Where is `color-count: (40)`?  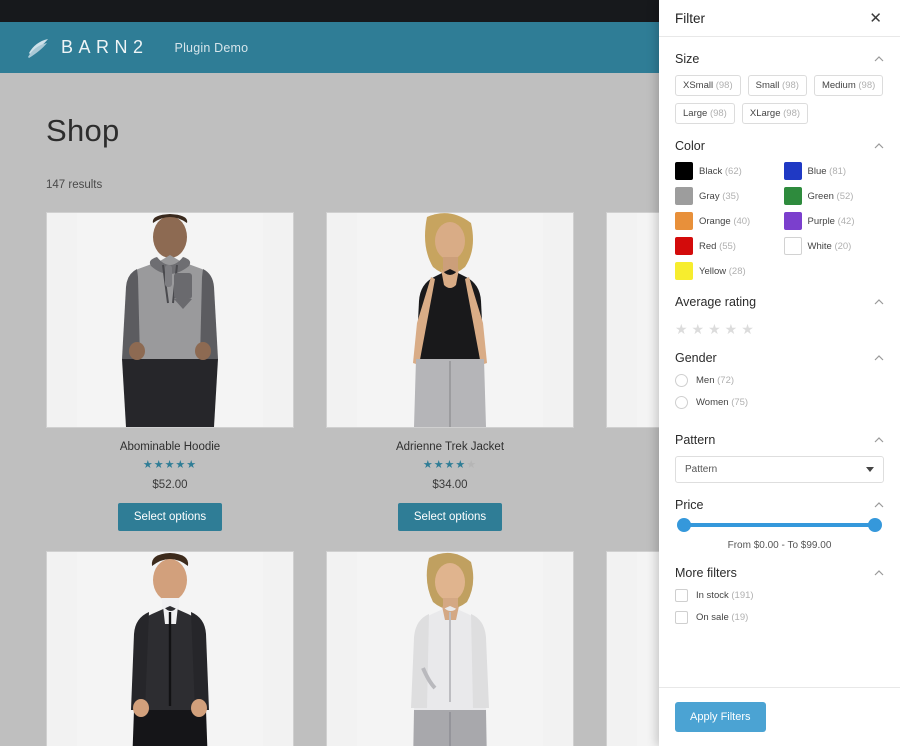
color-count: (40) is located at coordinates (742, 221).